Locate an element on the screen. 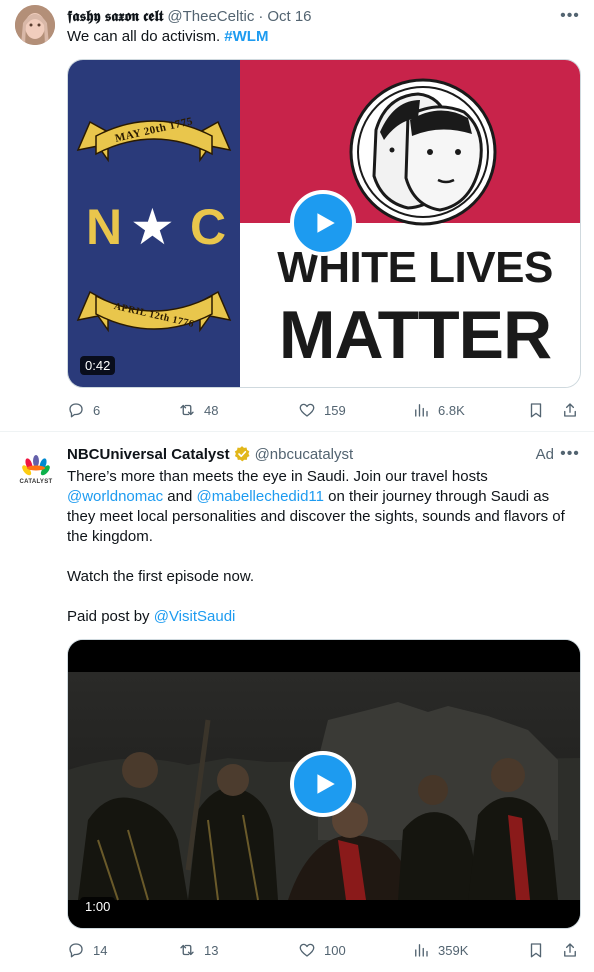  author-name: NBCUniversal Catalyst is located at coordinates (148, 454).